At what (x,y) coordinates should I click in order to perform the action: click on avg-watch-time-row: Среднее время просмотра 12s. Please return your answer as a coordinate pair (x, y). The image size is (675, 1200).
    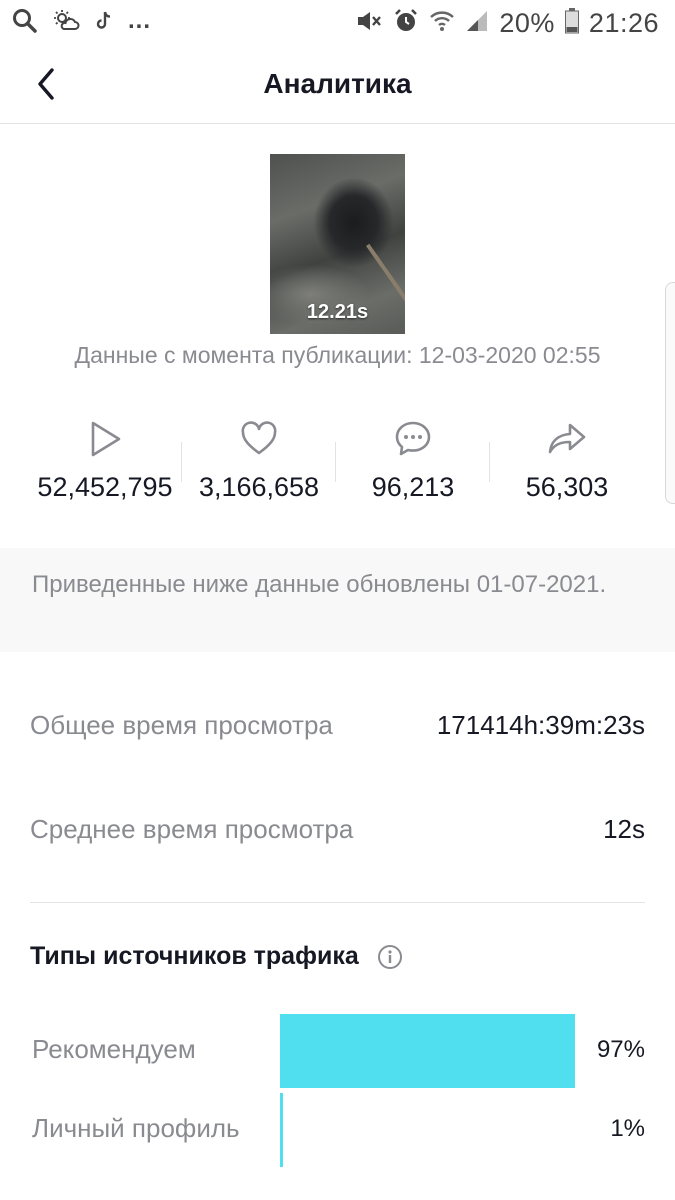
    Looking at the image, I should click on (337, 829).